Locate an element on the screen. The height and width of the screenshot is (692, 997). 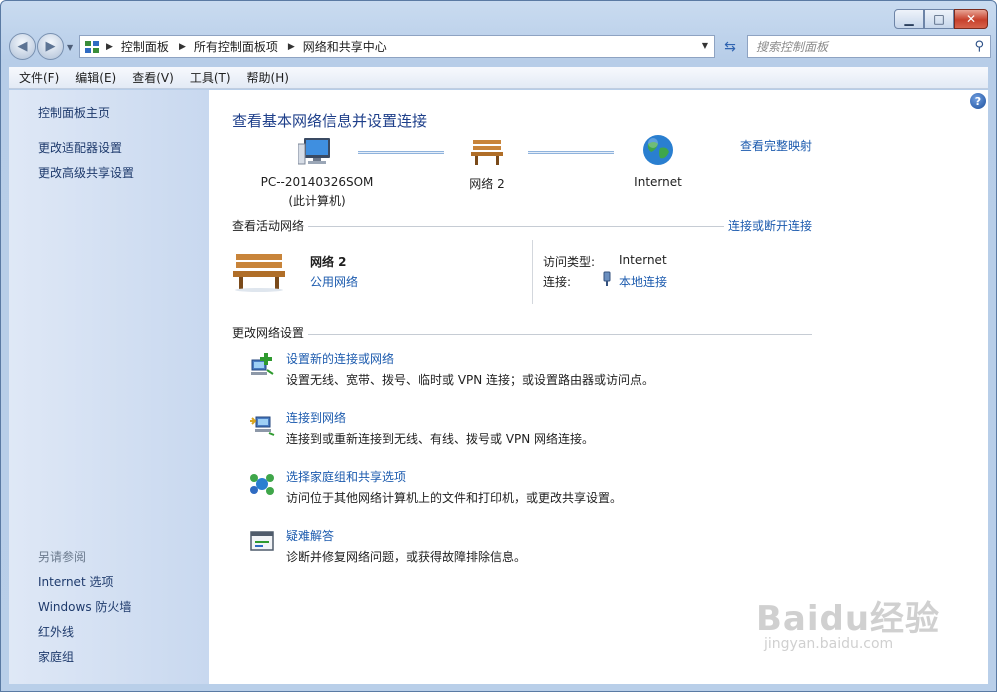
access-type-label: 访问类型: is located at coordinates (569, 262).